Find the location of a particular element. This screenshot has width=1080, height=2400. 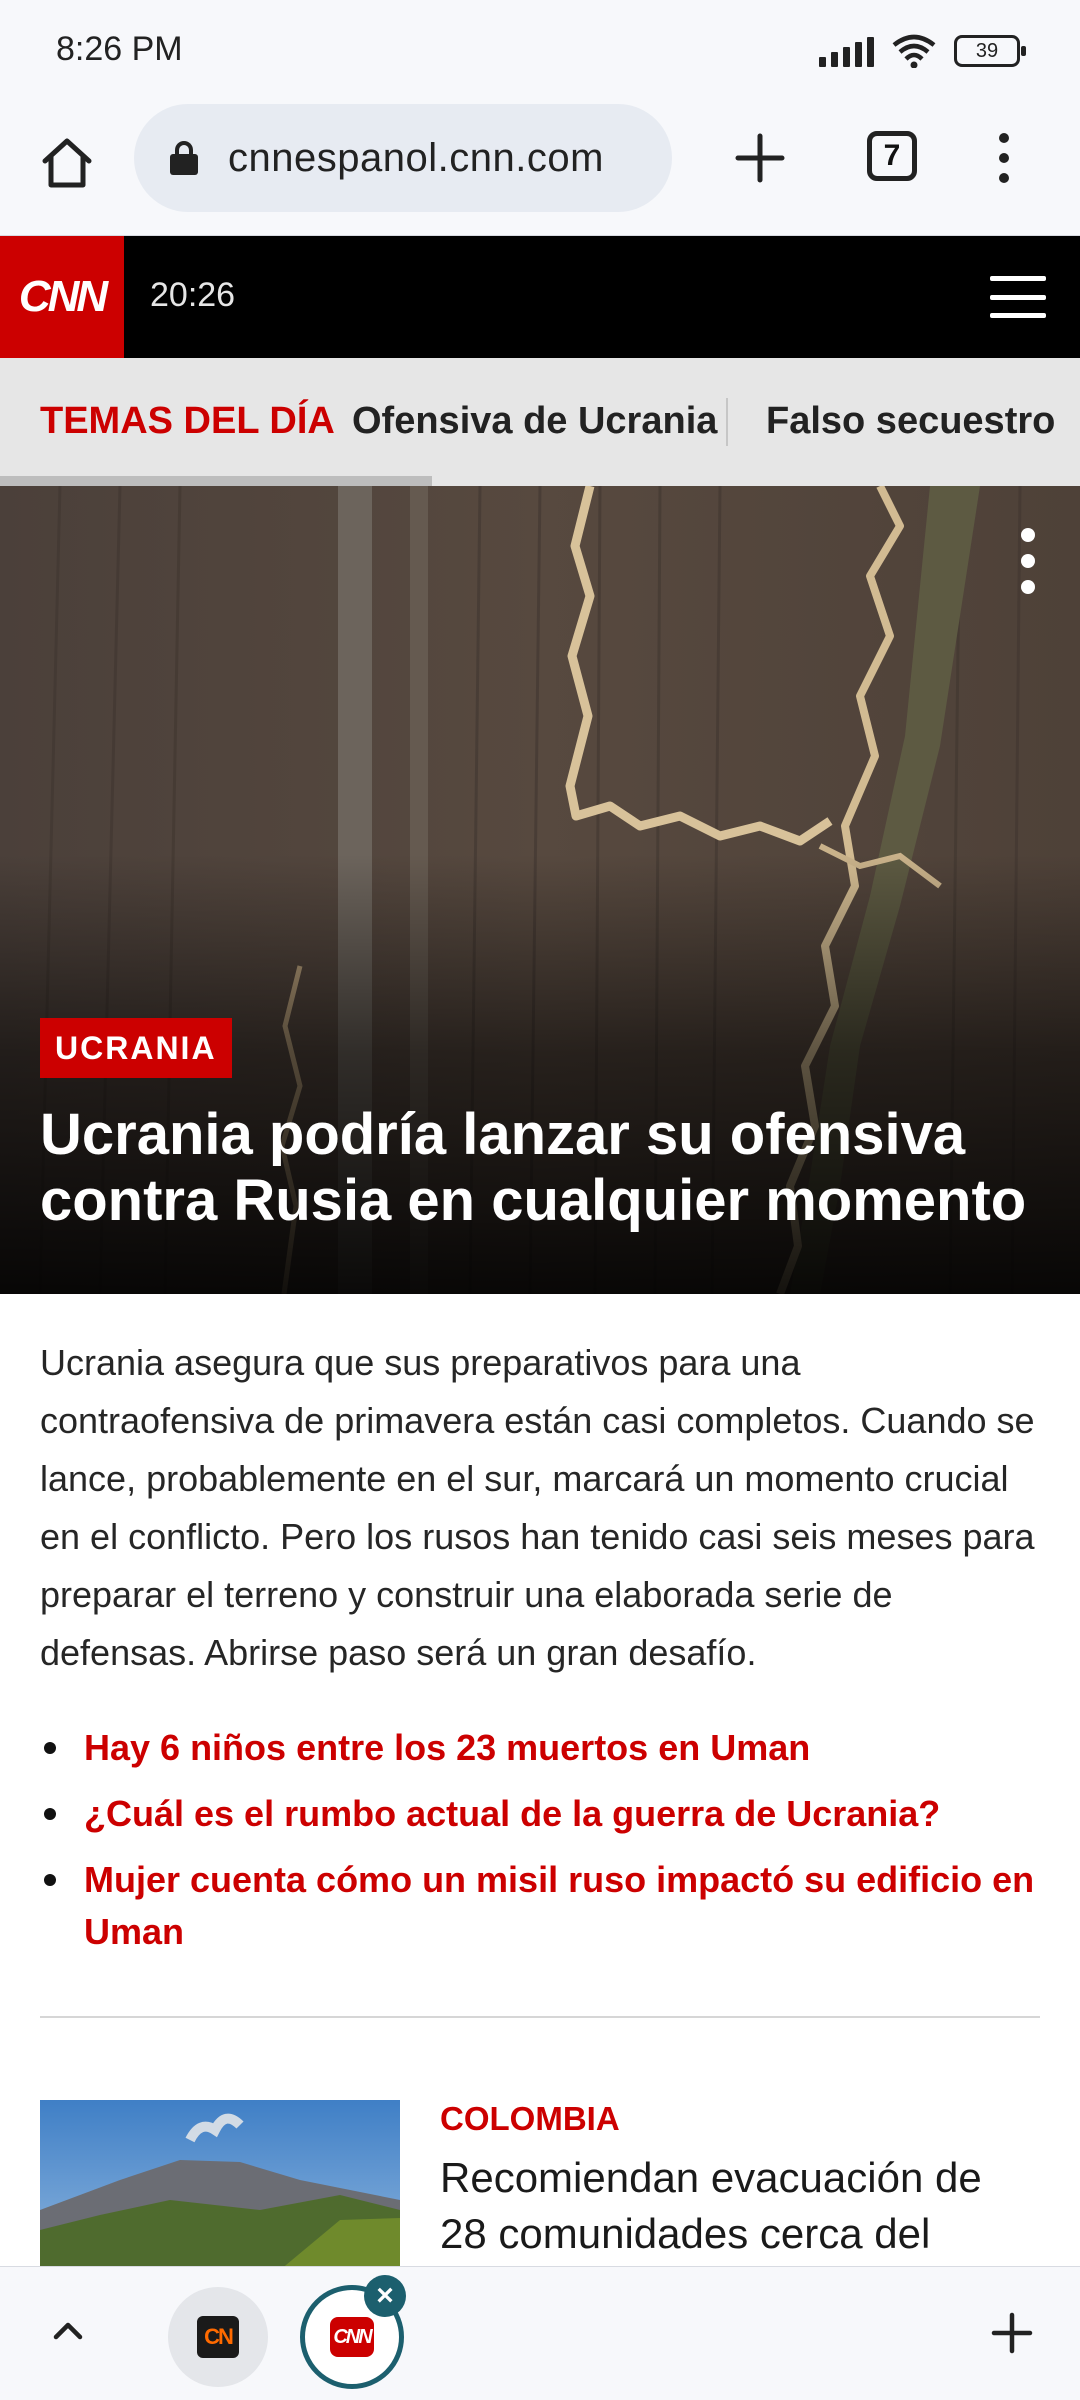

new-tab-button is located at coordinates (760, 158).